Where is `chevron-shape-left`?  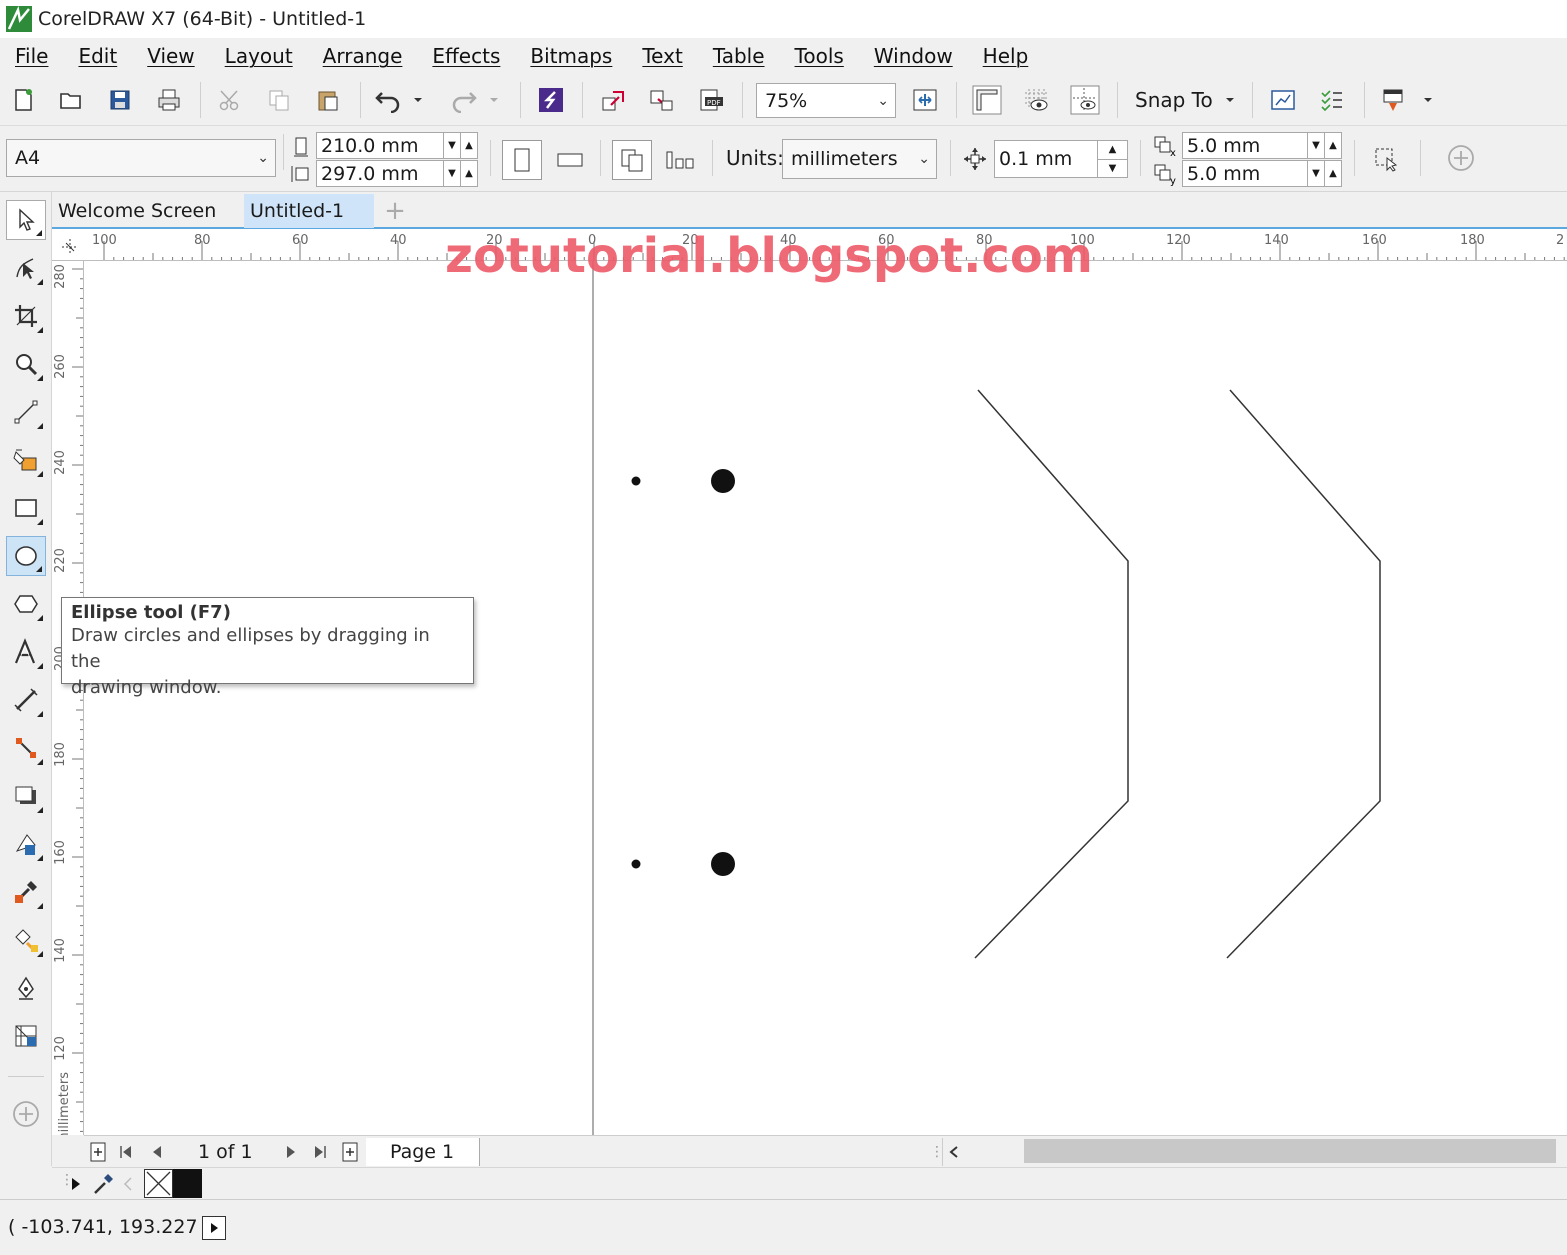
chevron-shape-left is located at coordinates (1051, 674).